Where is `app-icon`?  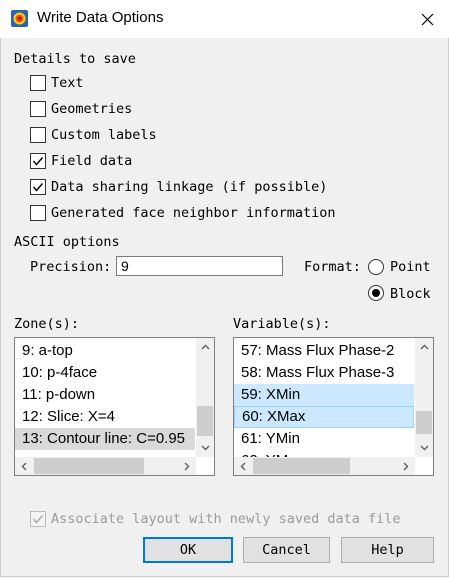
app-icon is located at coordinates (19, 18).